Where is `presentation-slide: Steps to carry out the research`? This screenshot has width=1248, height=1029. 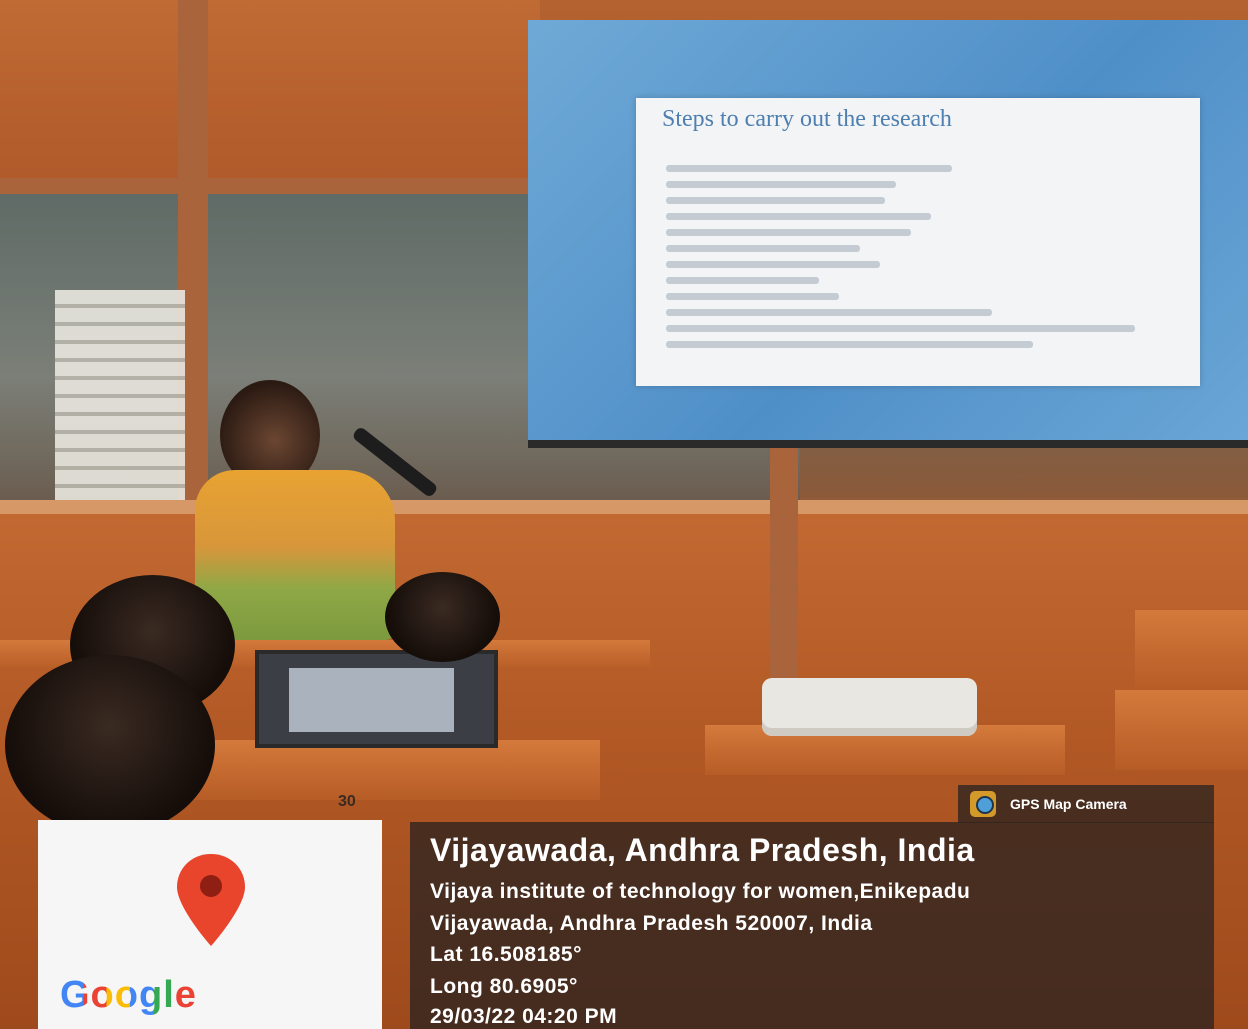 presentation-slide: Steps to carry out the research is located at coordinates (918, 242).